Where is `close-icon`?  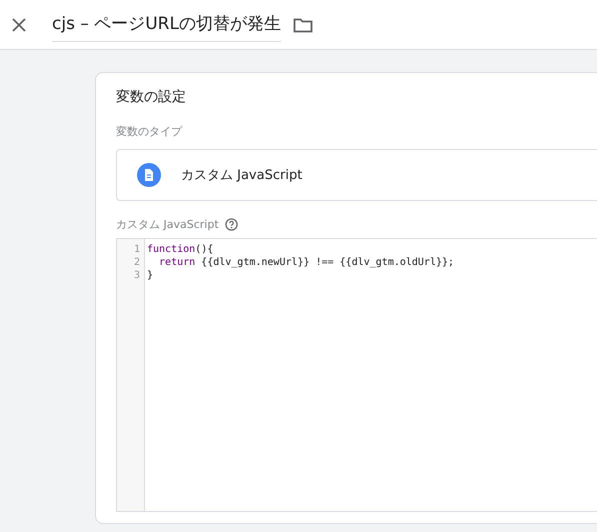
close-icon is located at coordinates (19, 24).